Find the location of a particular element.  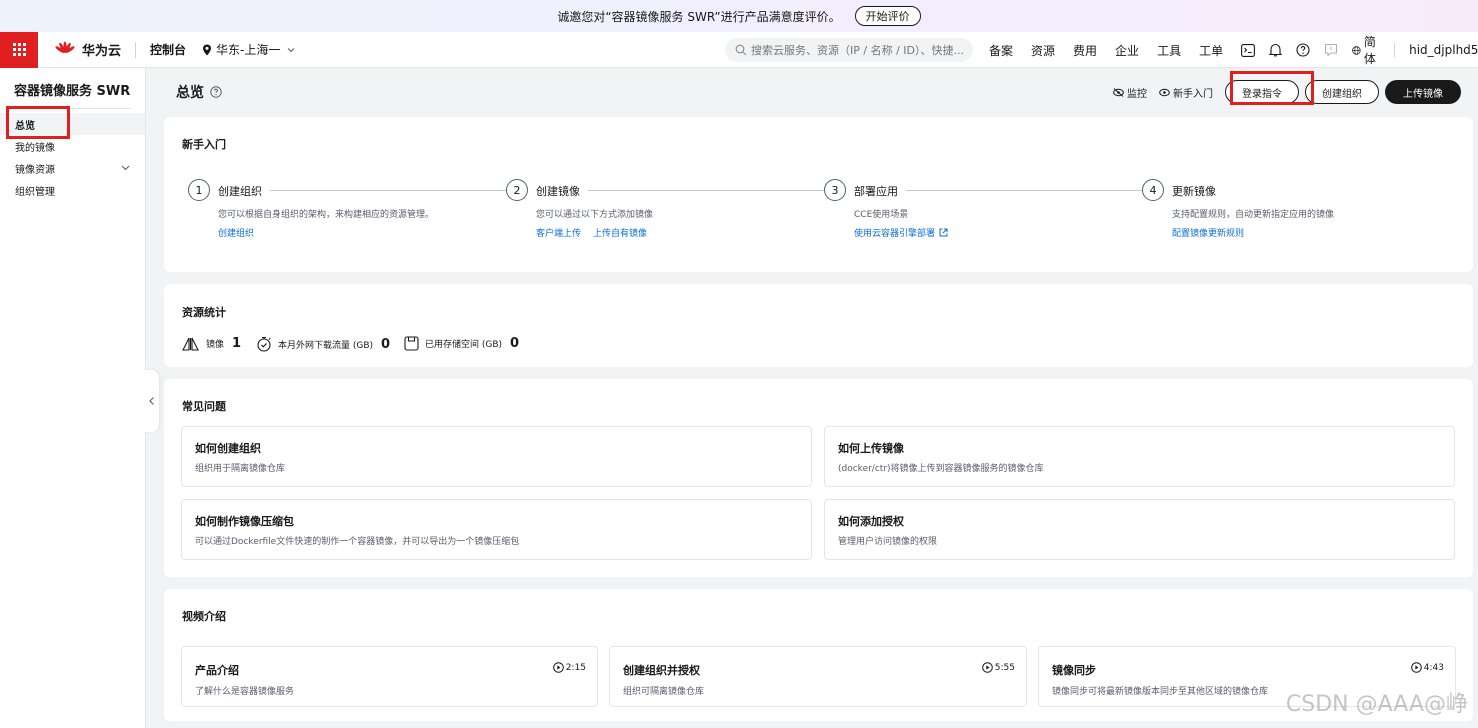

create-org-button: 创建组织 is located at coordinates (1342, 92).